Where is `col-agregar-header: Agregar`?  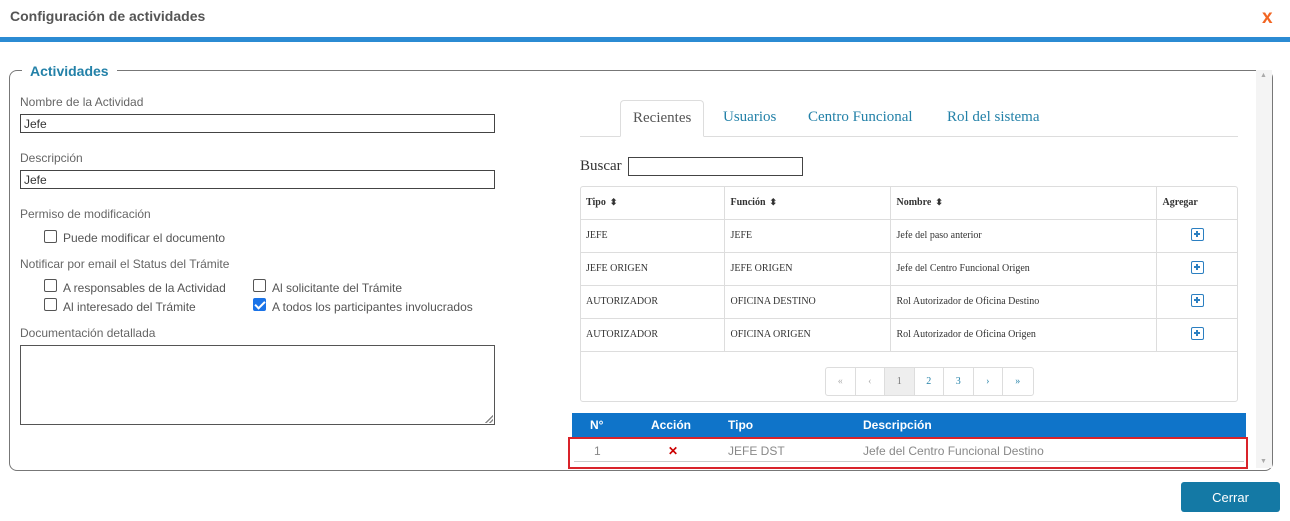
col-agregar-header: Agregar is located at coordinates (1197, 203).